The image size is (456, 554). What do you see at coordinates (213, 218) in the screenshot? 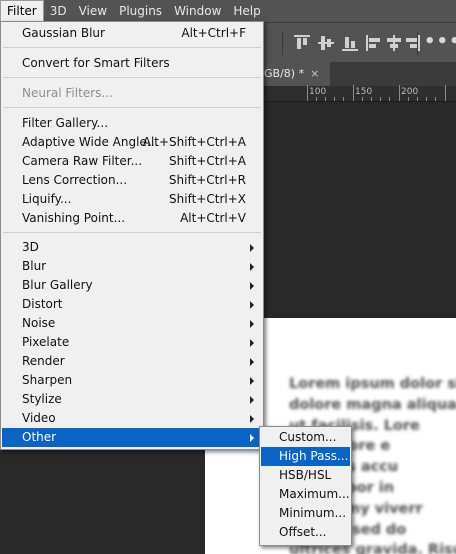
I see `shortcut-text: Alt+Ctrl+V` at bounding box center [213, 218].